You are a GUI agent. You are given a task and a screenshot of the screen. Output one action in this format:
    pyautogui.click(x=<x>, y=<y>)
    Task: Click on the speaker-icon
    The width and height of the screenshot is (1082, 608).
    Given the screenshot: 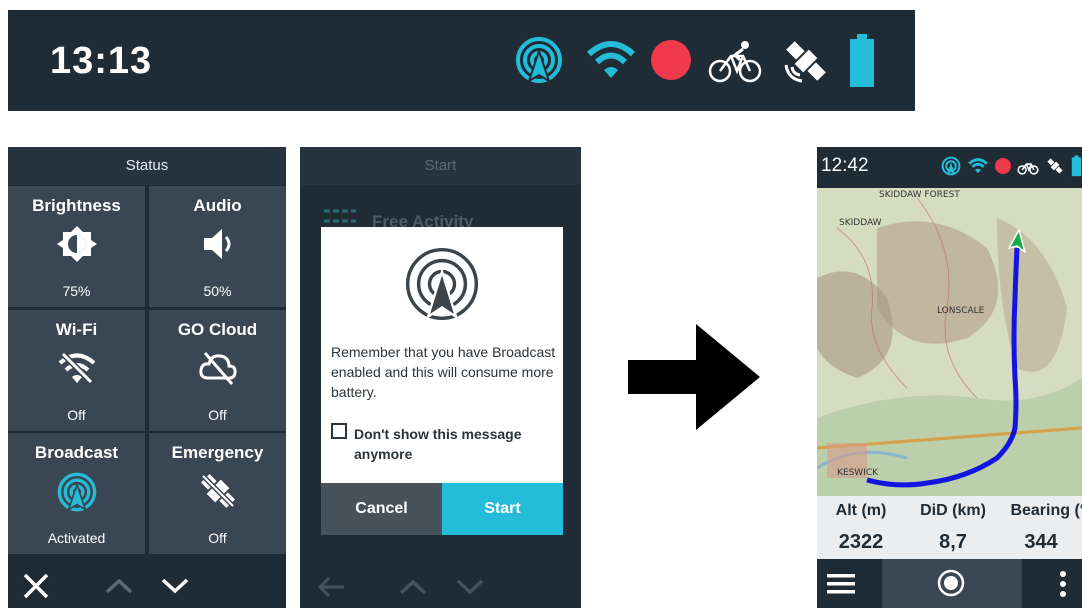 What is the action you would take?
    pyautogui.click(x=216, y=244)
    